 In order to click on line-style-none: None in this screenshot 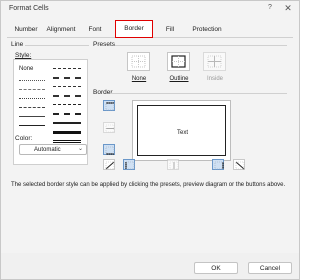, I will do `click(26, 69)`.